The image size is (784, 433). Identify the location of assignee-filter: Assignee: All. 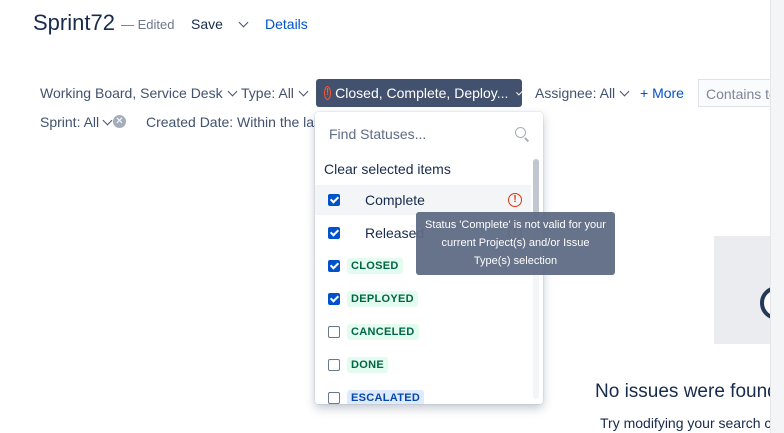
(582, 93).